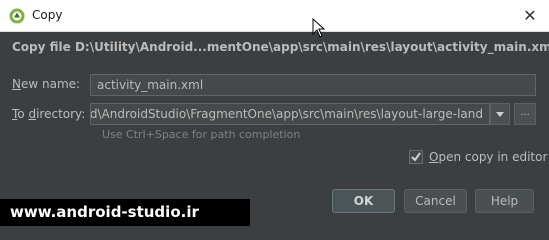 The width and height of the screenshot is (549, 240). Describe the element at coordinates (47, 15) in the screenshot. I see `window-title: Copy` at that location.